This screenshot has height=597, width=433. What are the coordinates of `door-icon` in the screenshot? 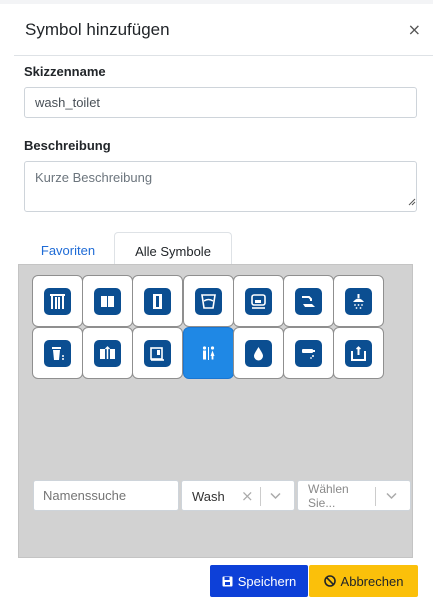 It's located at (157, 301).